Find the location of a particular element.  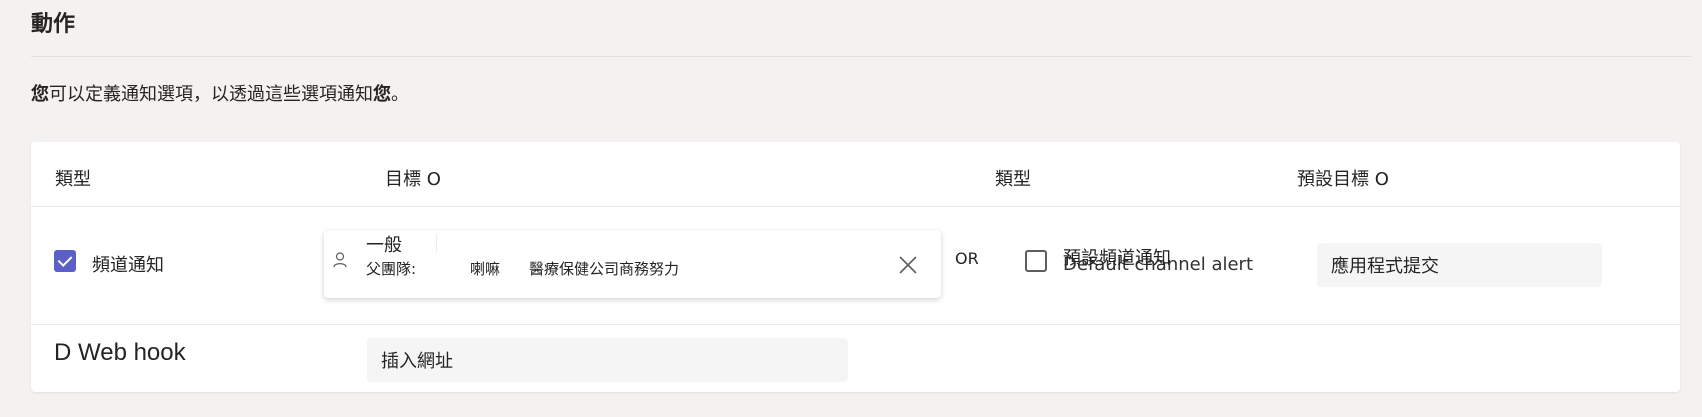

channel-name: 一般 is located at coordinates (384, 245).